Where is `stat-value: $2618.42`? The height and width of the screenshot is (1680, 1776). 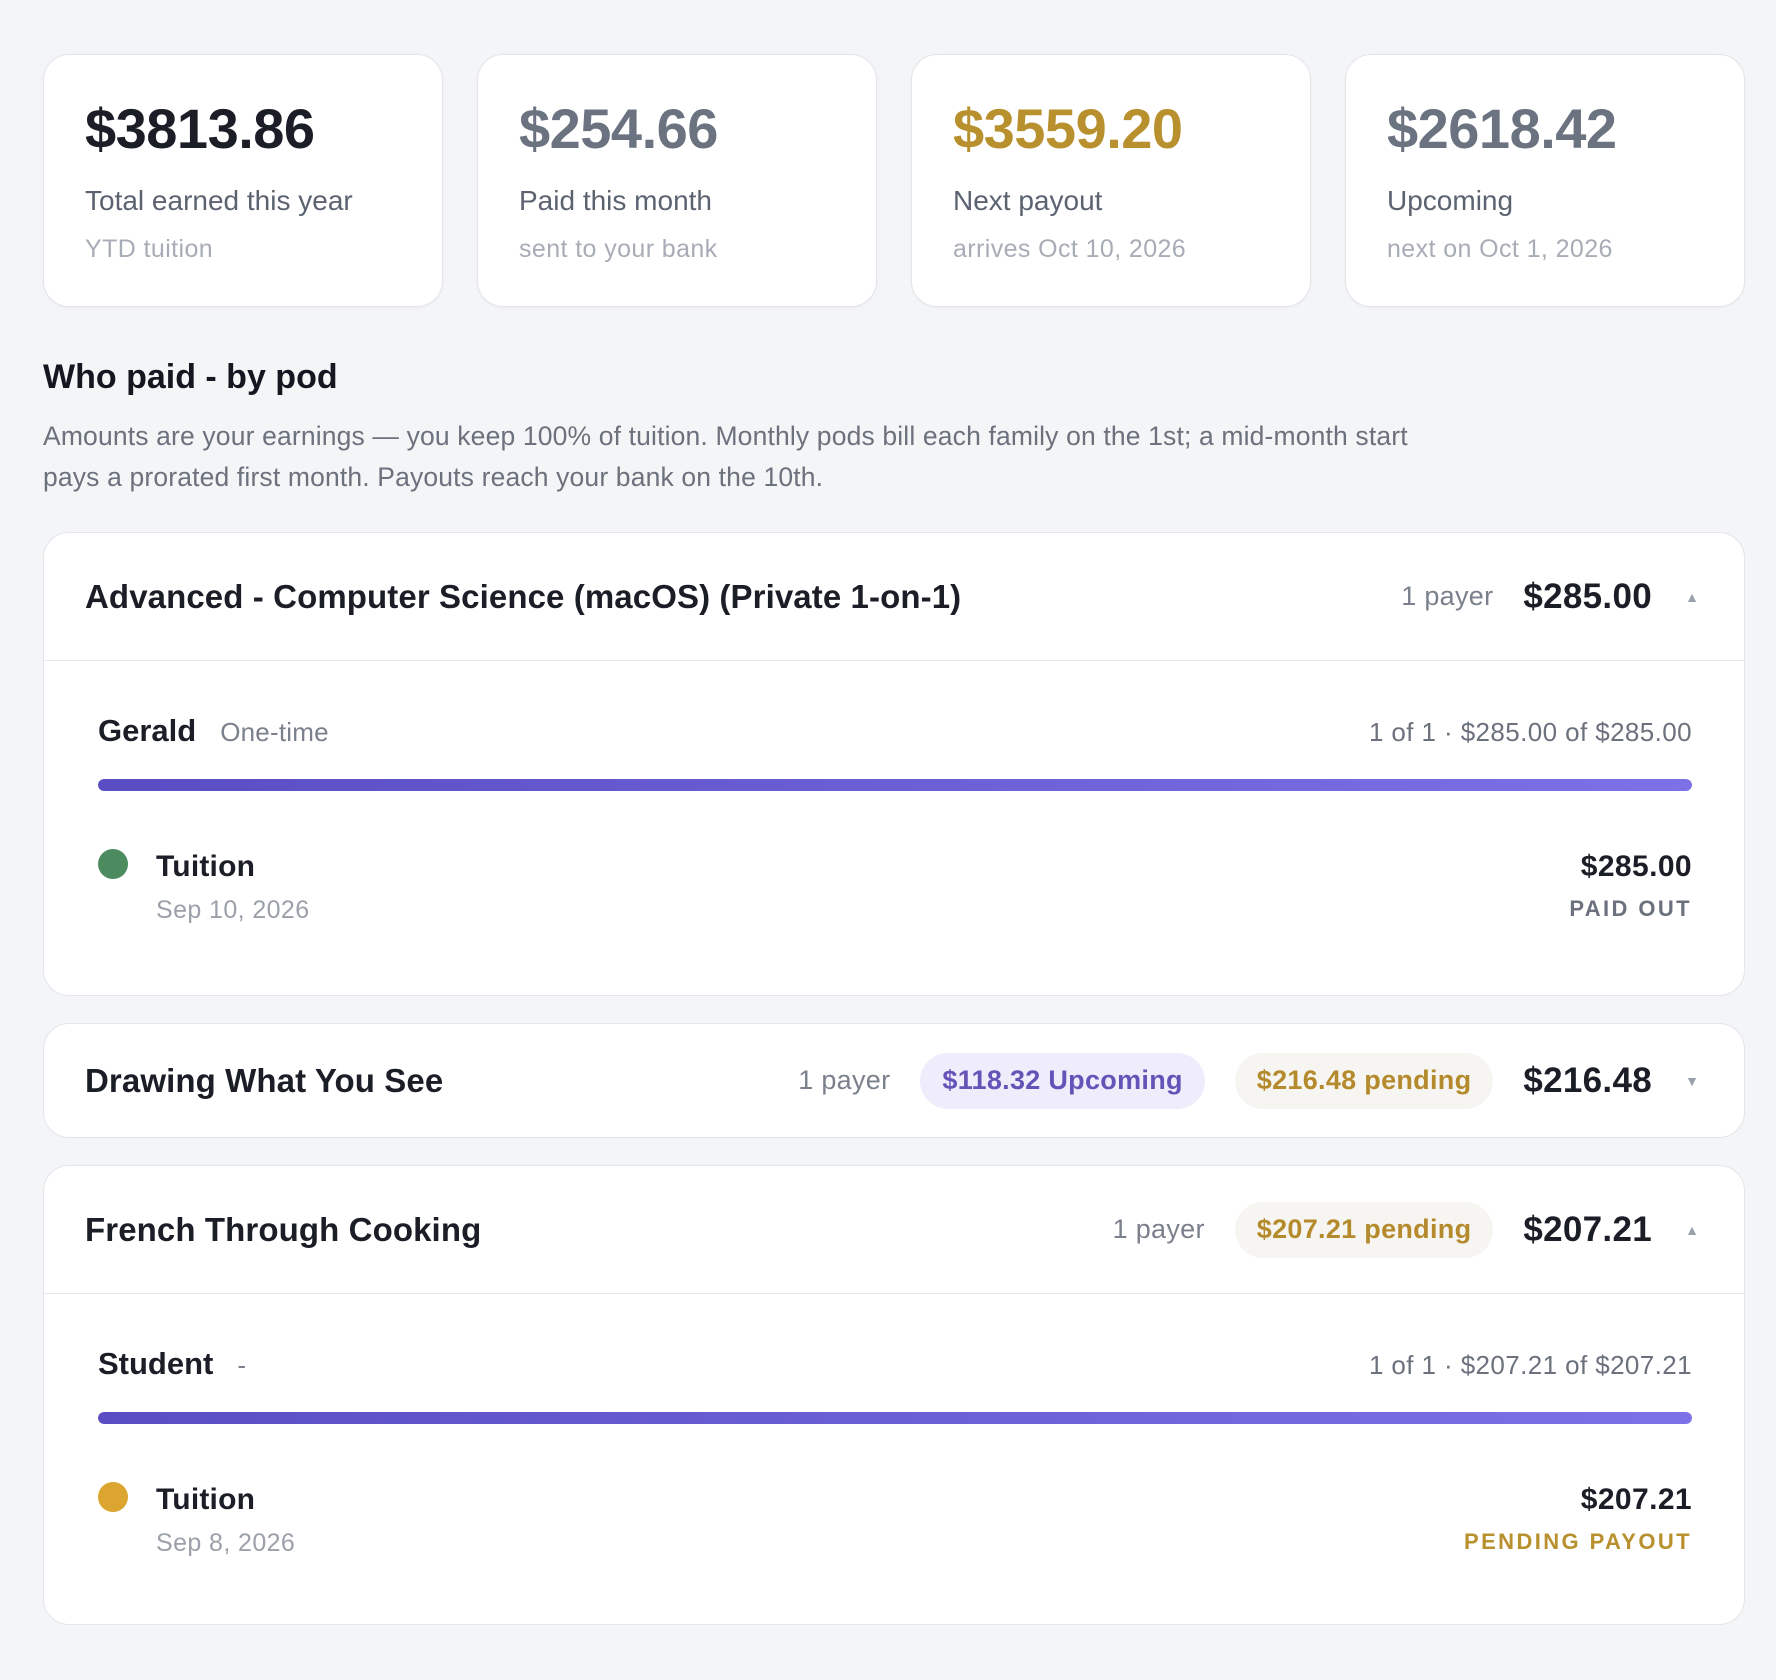 stat-value: $2618.42 is located at coordinates (1502, 128).